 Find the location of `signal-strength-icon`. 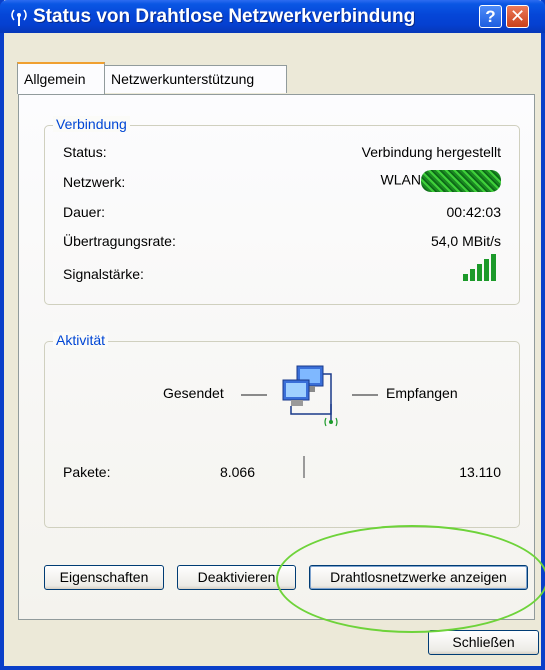

signal-strength-icon is located at coordinates (479, 267).